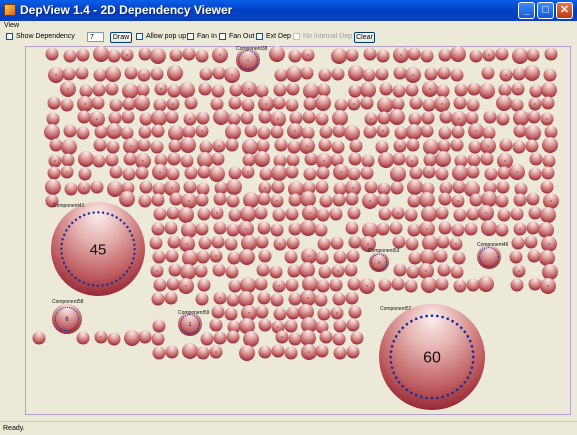 This screenshot has width=577, height=435. I want to click on highlighted-component-node: 1 Component59, so click(194, 323).